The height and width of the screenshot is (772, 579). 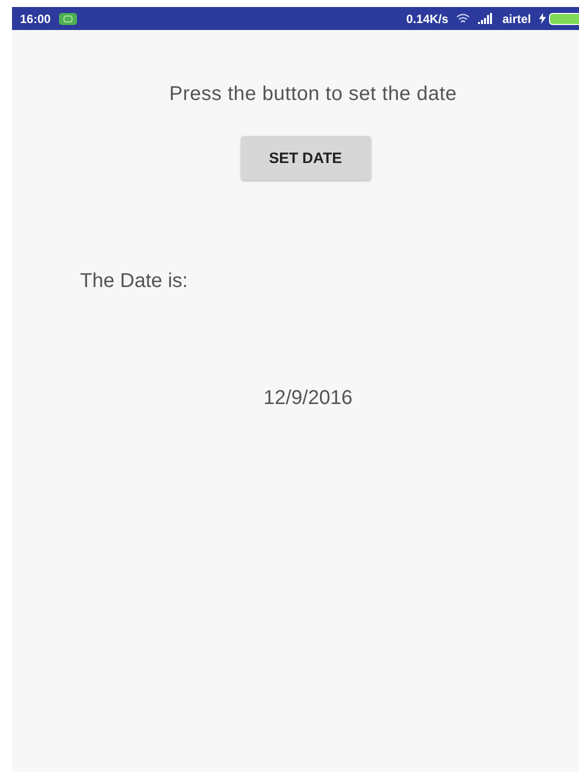 I want to click on network-speed: 0.14K/s, so click(x=427, y=19).